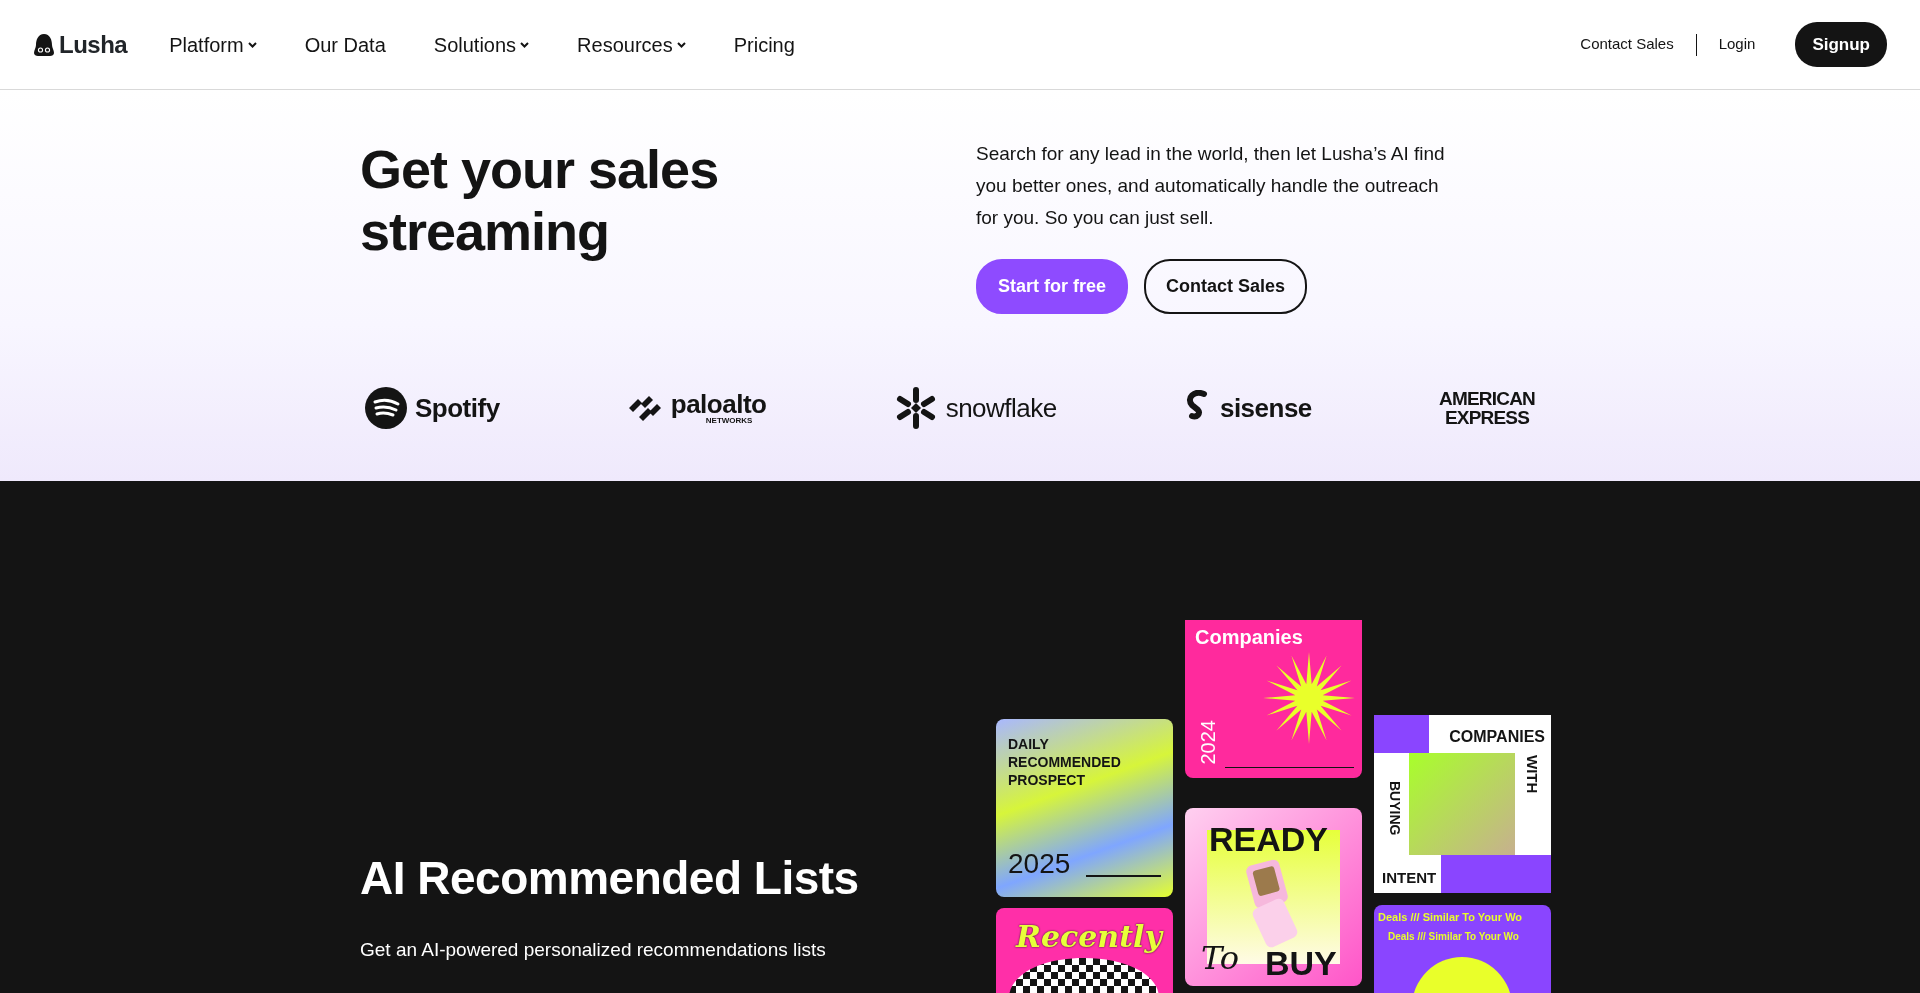 Image resolution: width=1920 pixels, height=993 pixels. I want to click on waves-icon, so click(386, 408).